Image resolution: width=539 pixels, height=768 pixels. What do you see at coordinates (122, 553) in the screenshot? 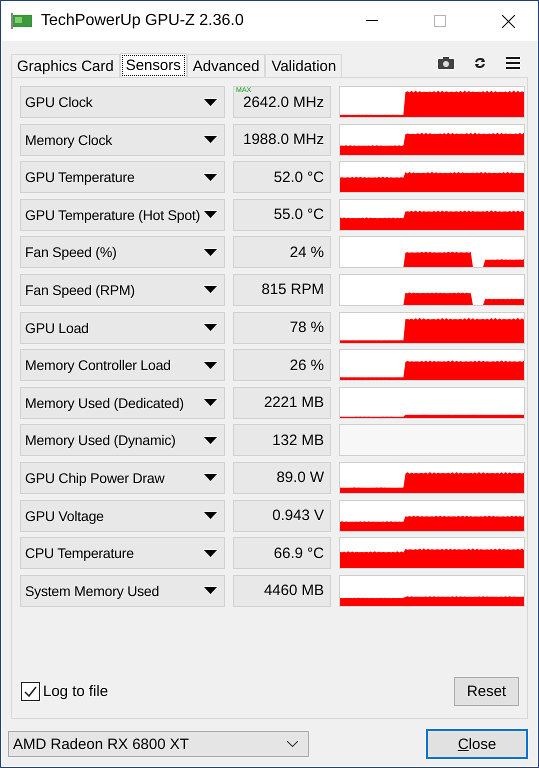
I see `sensor-dropdown: CPU Temperature` at bounding box center [122, 553].